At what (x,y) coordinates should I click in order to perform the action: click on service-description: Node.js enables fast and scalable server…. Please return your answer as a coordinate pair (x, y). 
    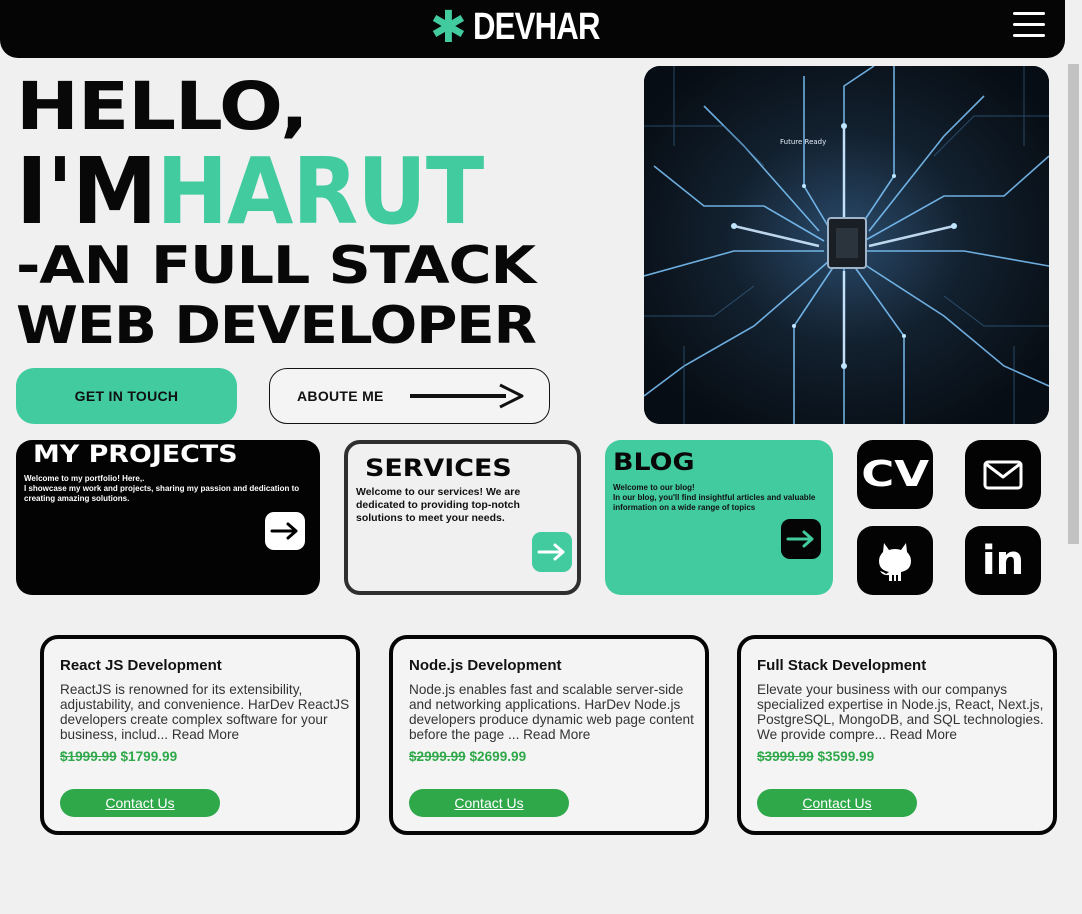
    Looking at the image, I should click on (551, 712).